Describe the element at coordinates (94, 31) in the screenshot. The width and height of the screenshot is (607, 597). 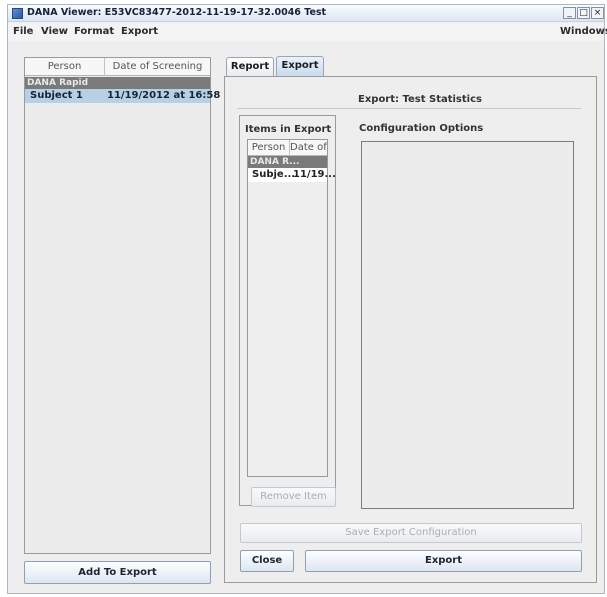
I see `menu-format: Format` at that location.